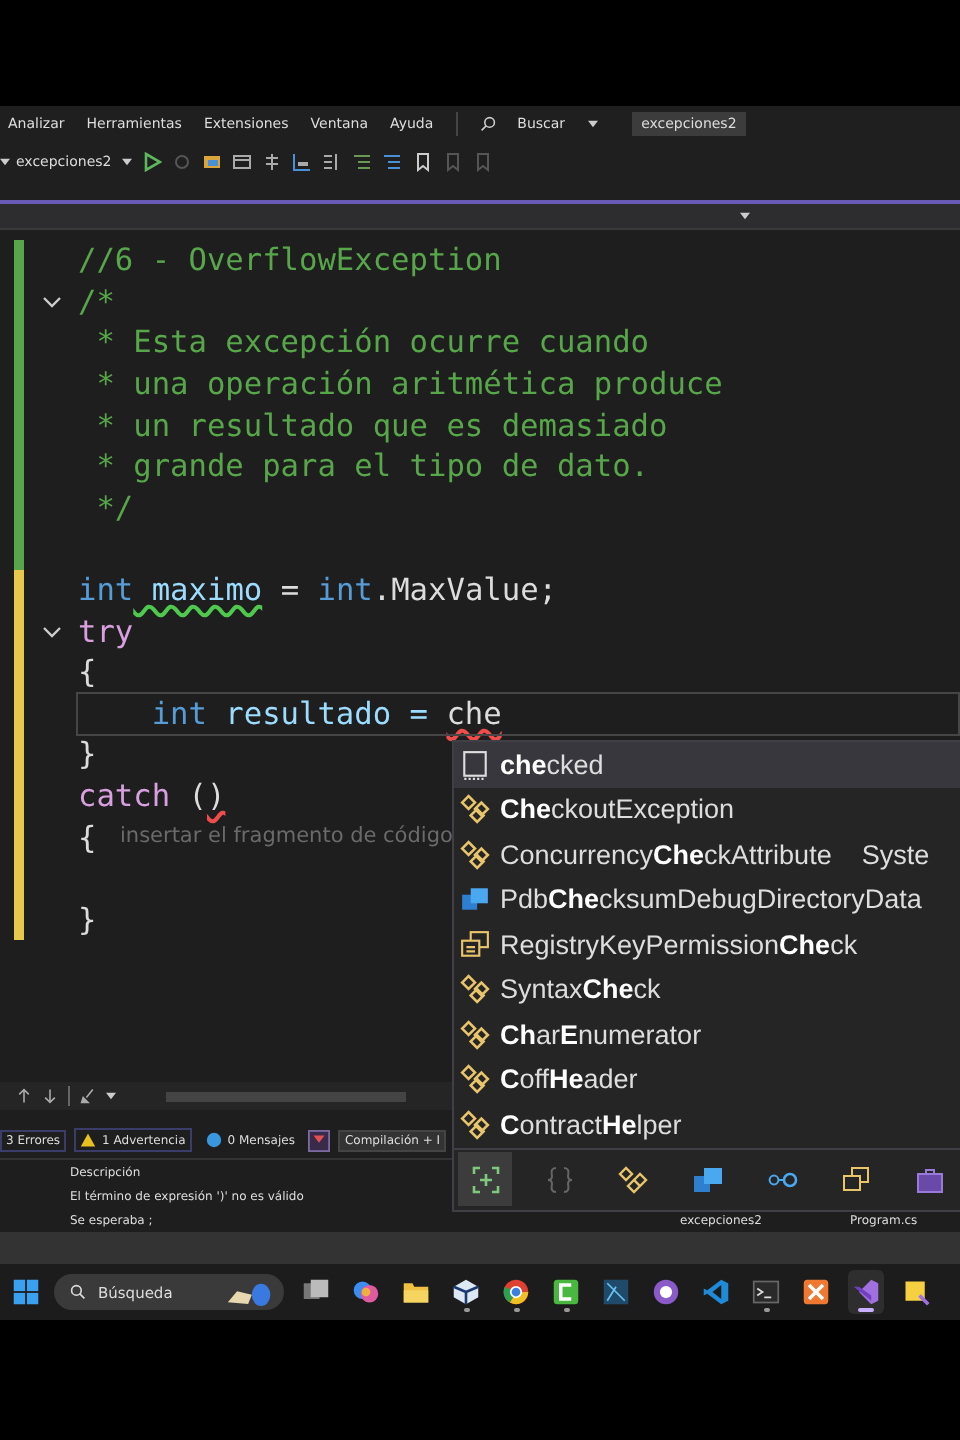 The image size is (960, 1440). Describe the element at coordinates (151, 161) in the screenshot. I see `play-icon` at that location.